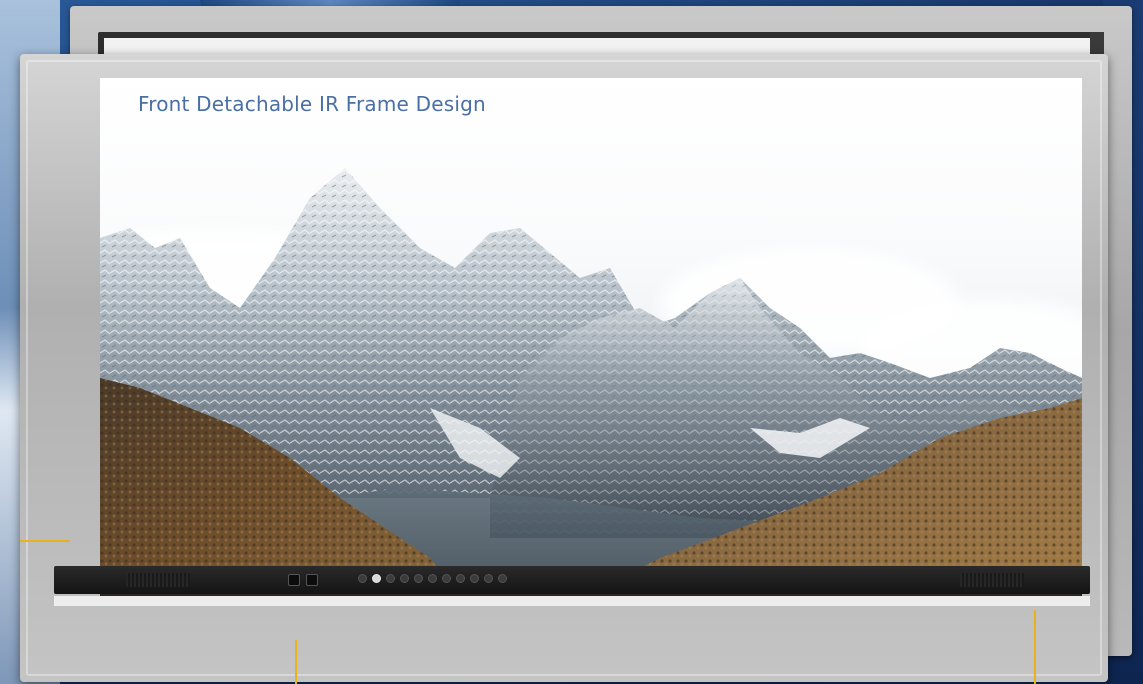 The height and width of the screenshot is (684, 1143). I want to click on front-buttons, so click(432, 578).